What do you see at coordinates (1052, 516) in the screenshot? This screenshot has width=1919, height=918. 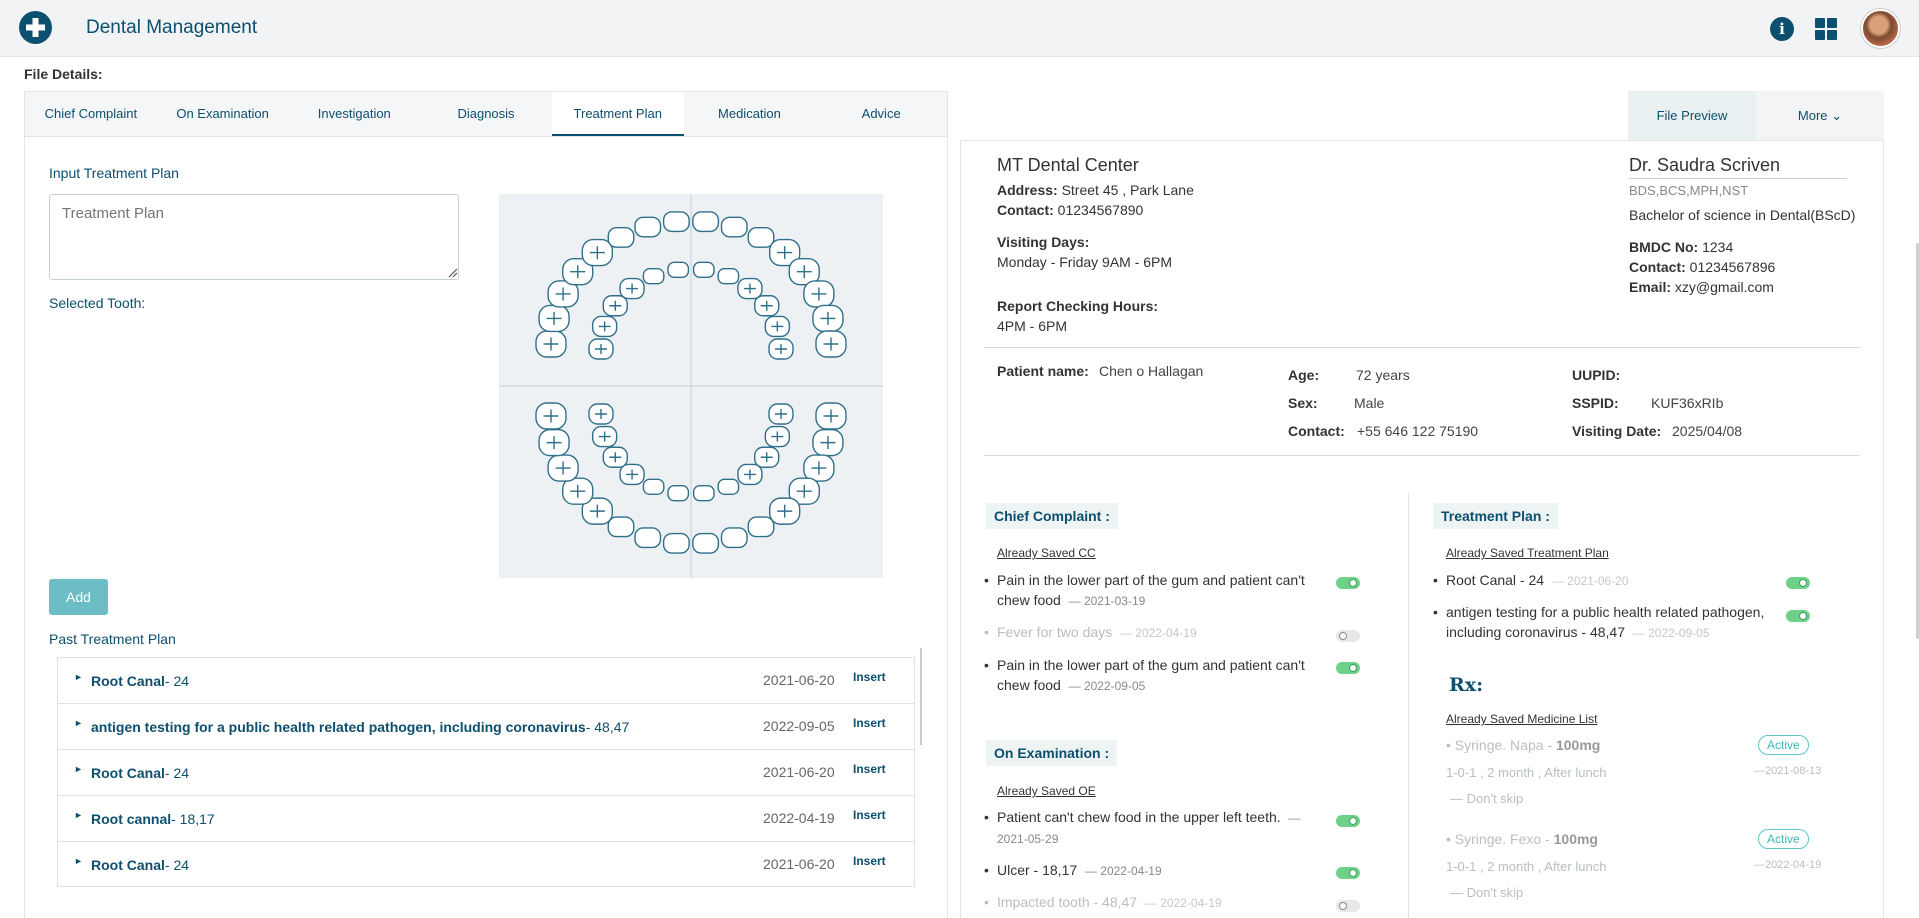 I see `chief-complaint-title: Chief Complaint :` at bounding box center [1052, 516].